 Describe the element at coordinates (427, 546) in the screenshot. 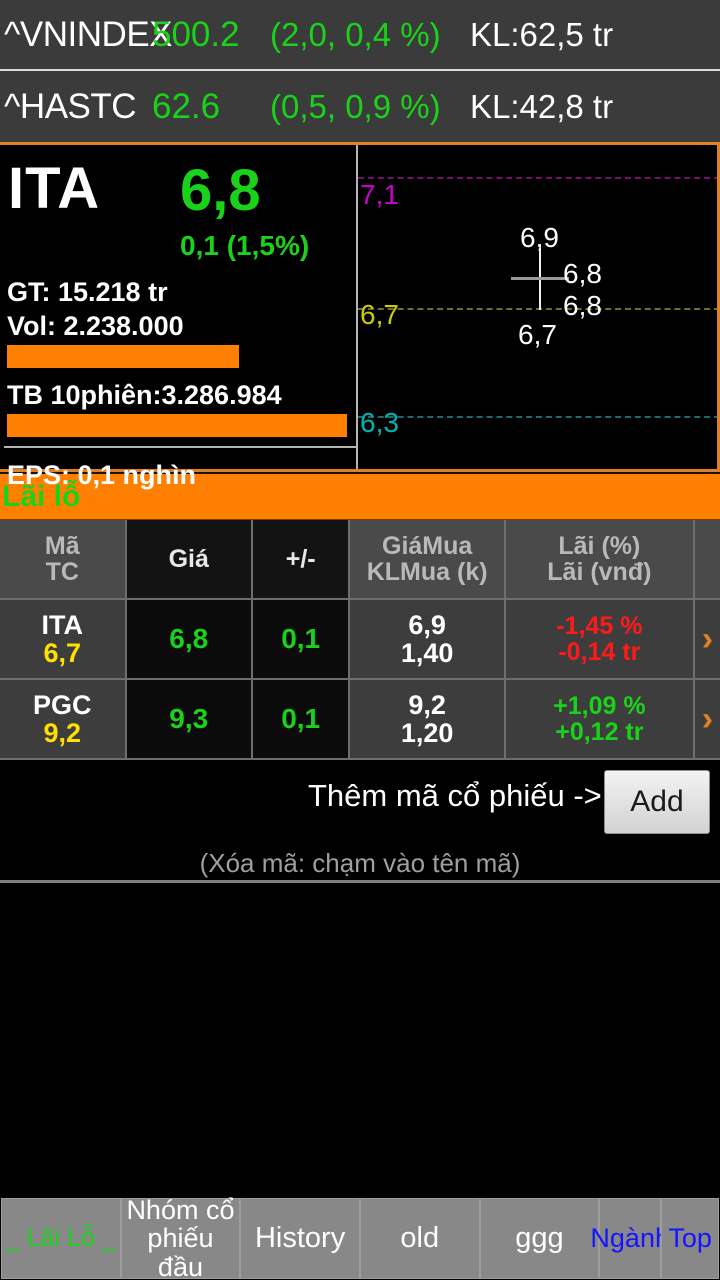

I see `header-line1: GiáMua` at that location.